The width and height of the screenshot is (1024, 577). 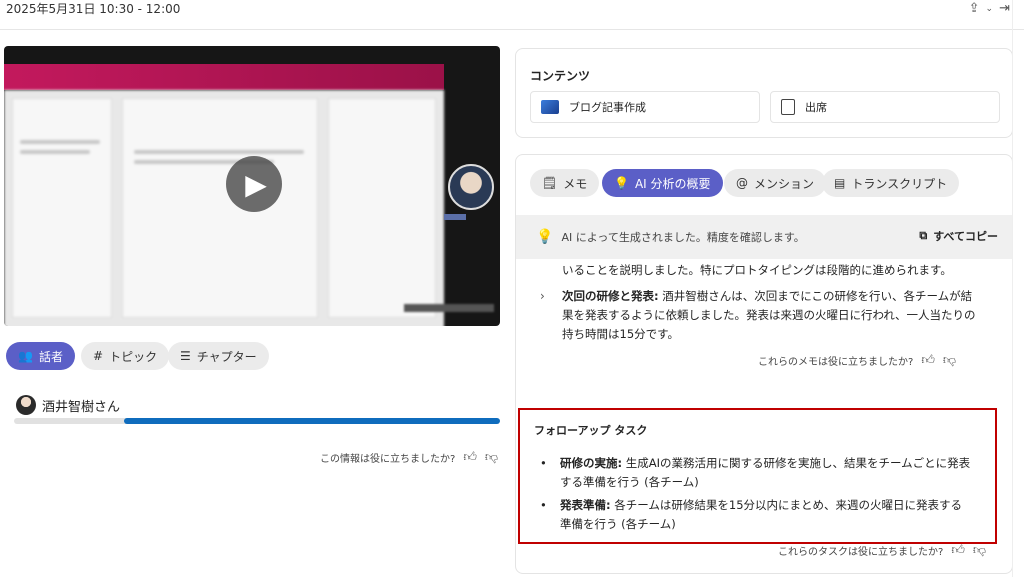 What do you see at coordinates (81, 407) in the screenshot?
I see `speaker-name: 酒井智樹さん` at bounding box center [81, 407].